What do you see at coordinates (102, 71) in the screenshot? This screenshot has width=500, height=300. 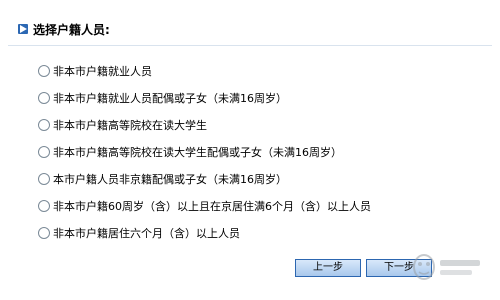 I see `option-label: 非本市户籍就业人员` at bounding box center [102, 71].